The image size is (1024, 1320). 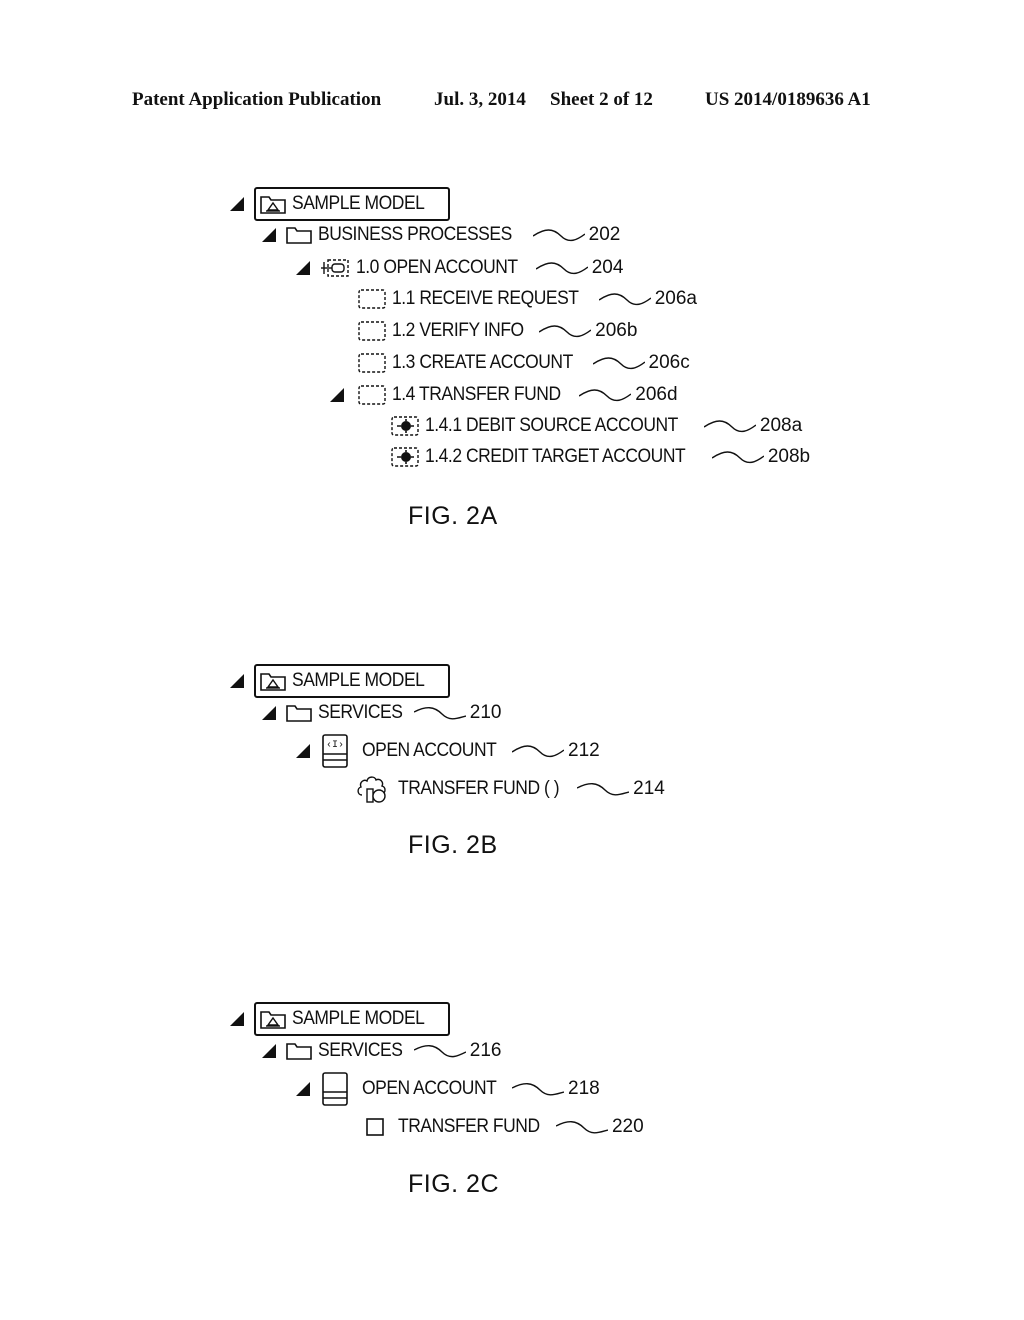 I want to click on tree-row: 1.4 TRANSFER FUND 206d, so click(x=504, y=395).